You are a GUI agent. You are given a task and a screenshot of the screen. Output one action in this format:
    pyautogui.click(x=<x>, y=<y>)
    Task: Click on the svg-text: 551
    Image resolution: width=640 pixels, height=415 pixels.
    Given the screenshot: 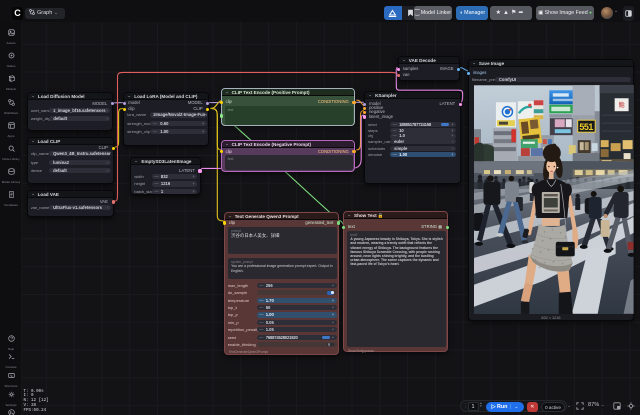 What is the action you would take?
    pyautogui.click(x=587, y=127)
    